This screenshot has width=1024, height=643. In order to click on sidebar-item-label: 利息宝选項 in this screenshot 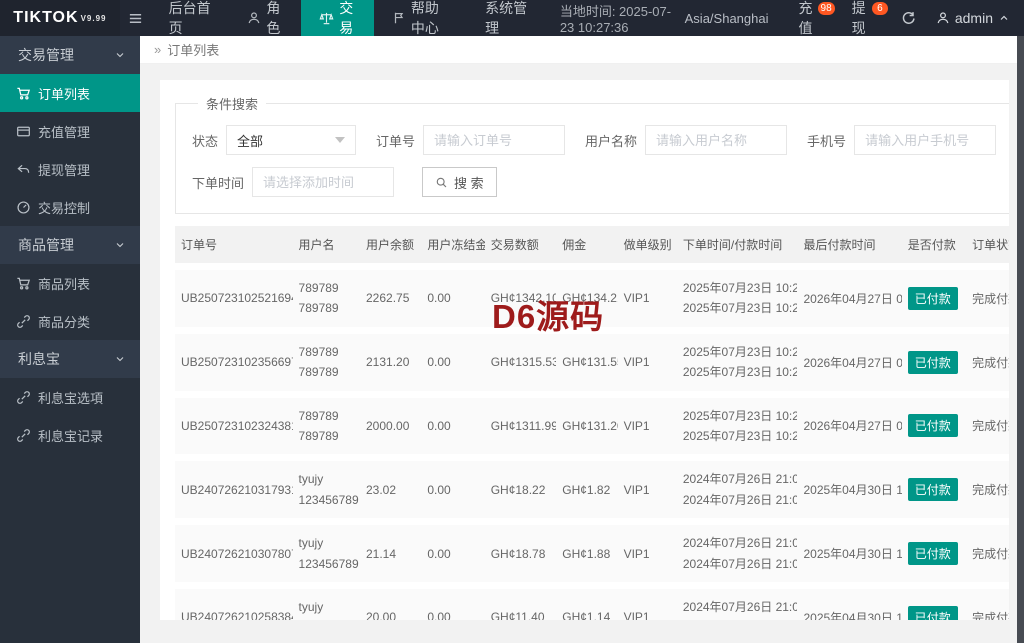, I will do `click(71, 398)`.